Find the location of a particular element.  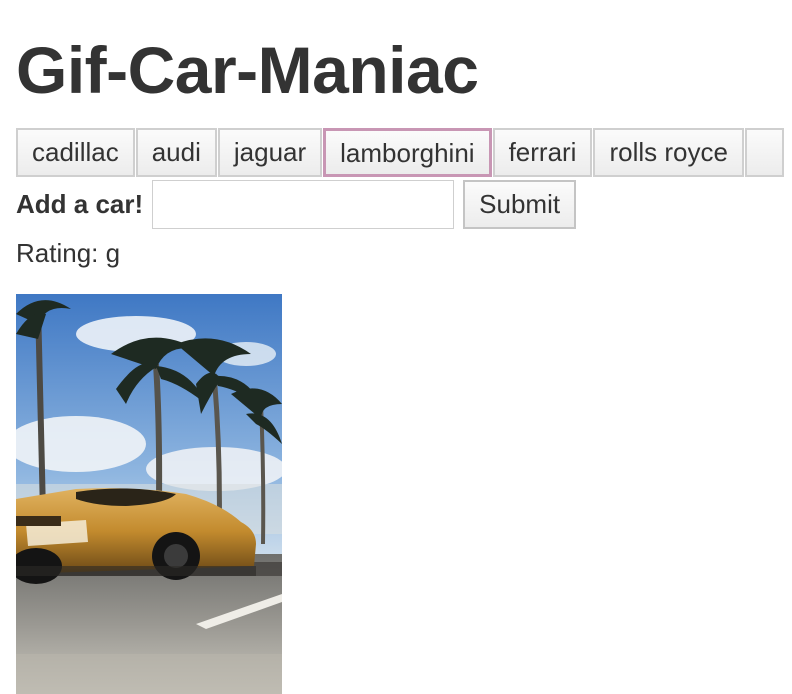

add-car-label: Add a car! is located at coordinates (80, 204).